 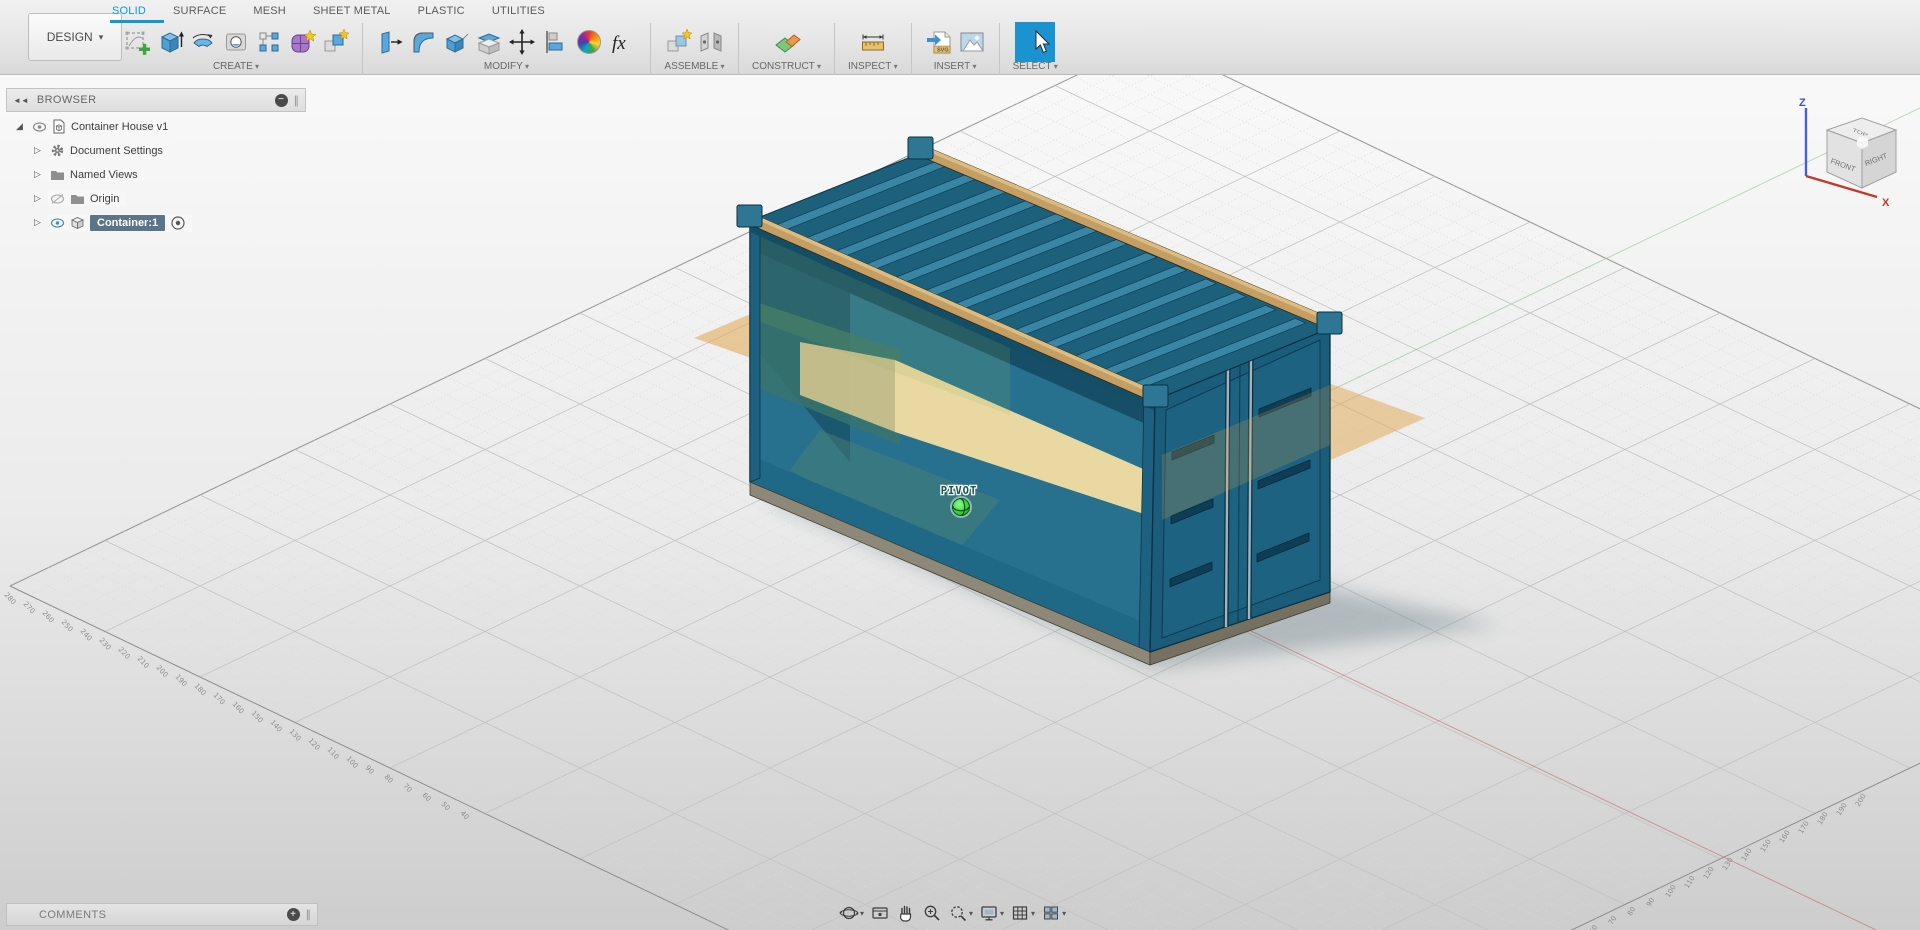 I want to click on add-comment-icon: +, so click(x=293, y=914).